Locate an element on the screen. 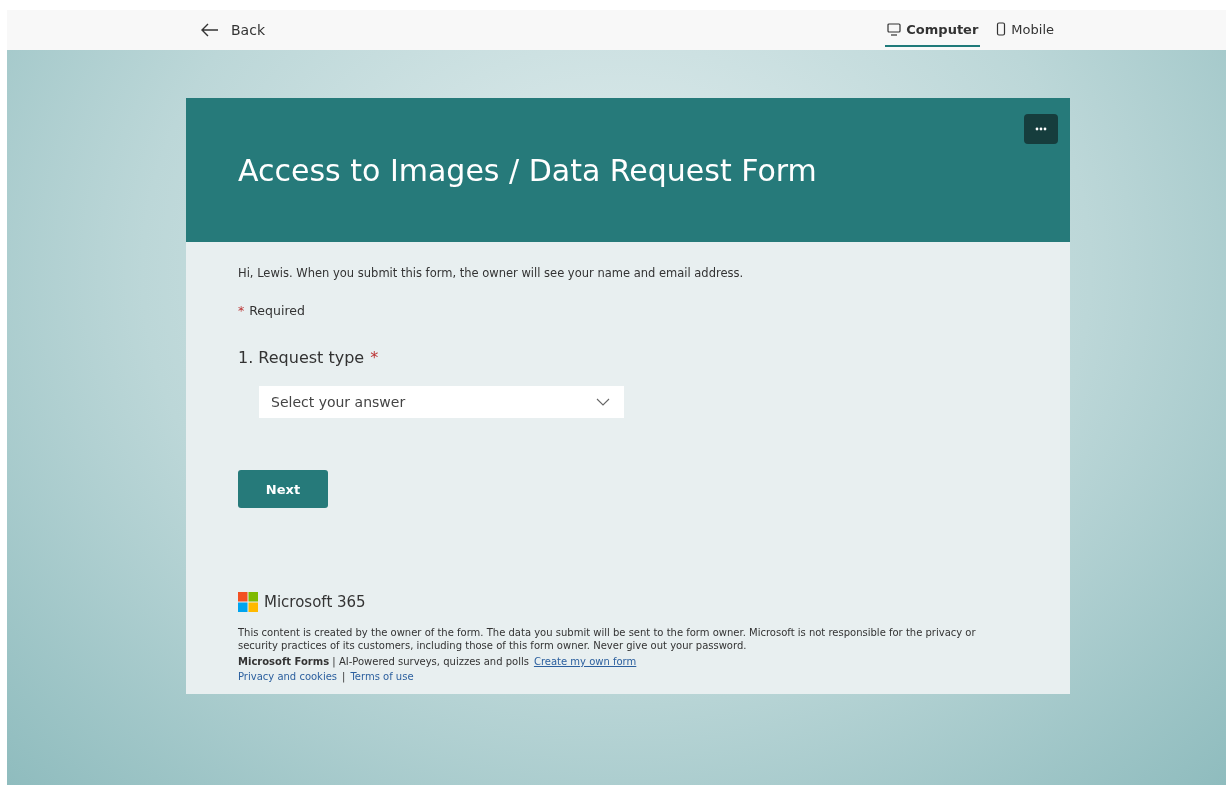 This screenshot has width=1226, height=785. back-arrow-icon is located at coordinates (210, 30).